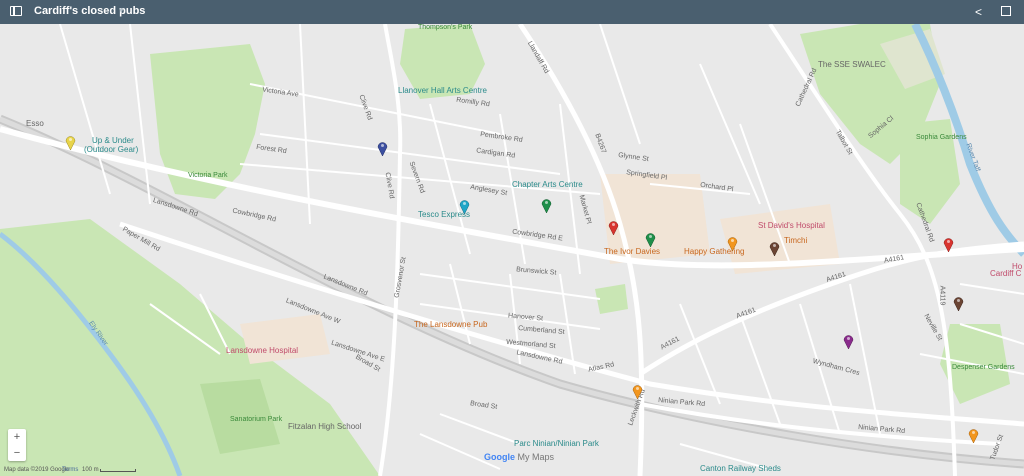 The width and height of the screenshot is (1024, 476). Describe the element at coordinates (512, 12) in the screenshot. I see `app-bar: Cardiff's closed pubs ▾ <` at that location.